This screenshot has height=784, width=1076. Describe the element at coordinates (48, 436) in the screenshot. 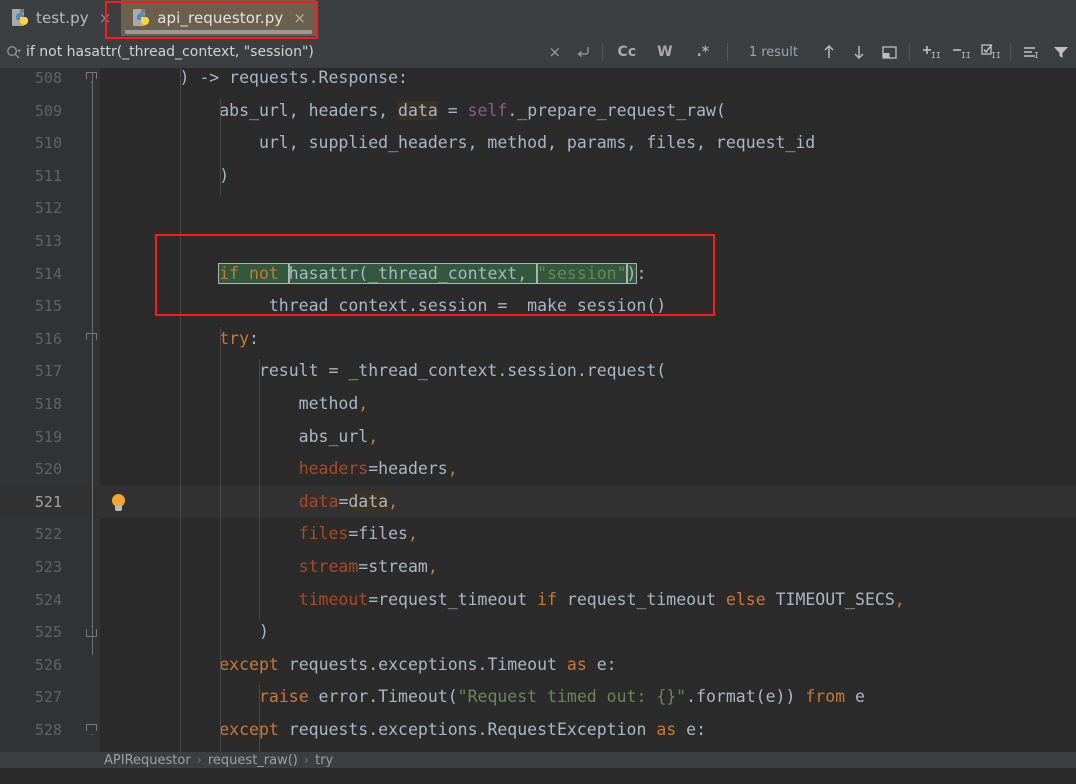

I see `line-number: 519` at that location.